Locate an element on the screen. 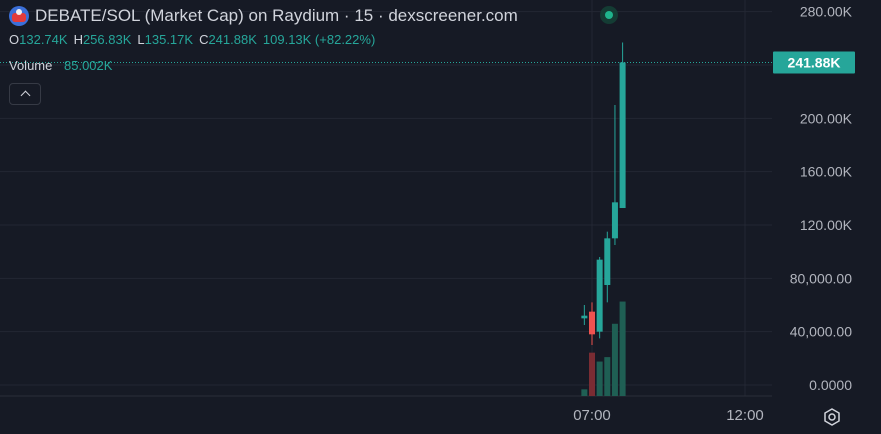  low-value: 135.17K is located at coordinates (169, 39).